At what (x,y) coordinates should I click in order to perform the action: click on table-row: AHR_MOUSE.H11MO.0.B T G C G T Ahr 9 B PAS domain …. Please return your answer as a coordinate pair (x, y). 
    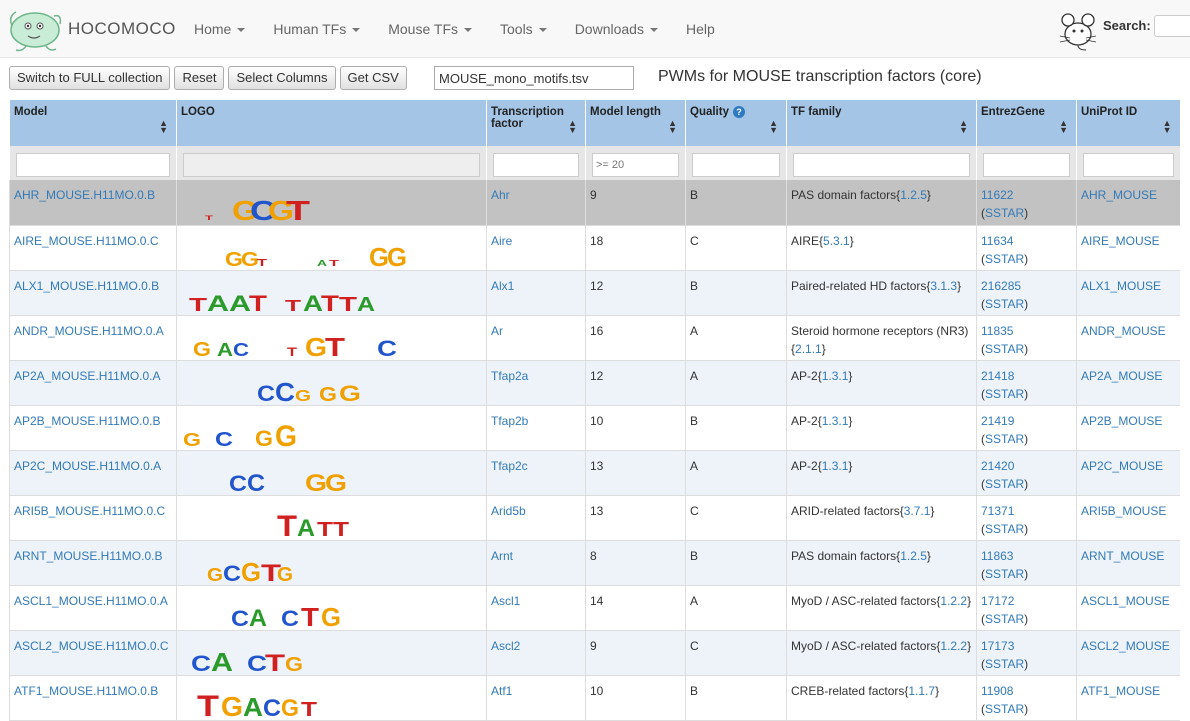
    Looking at the image, I should click on (594, 203).